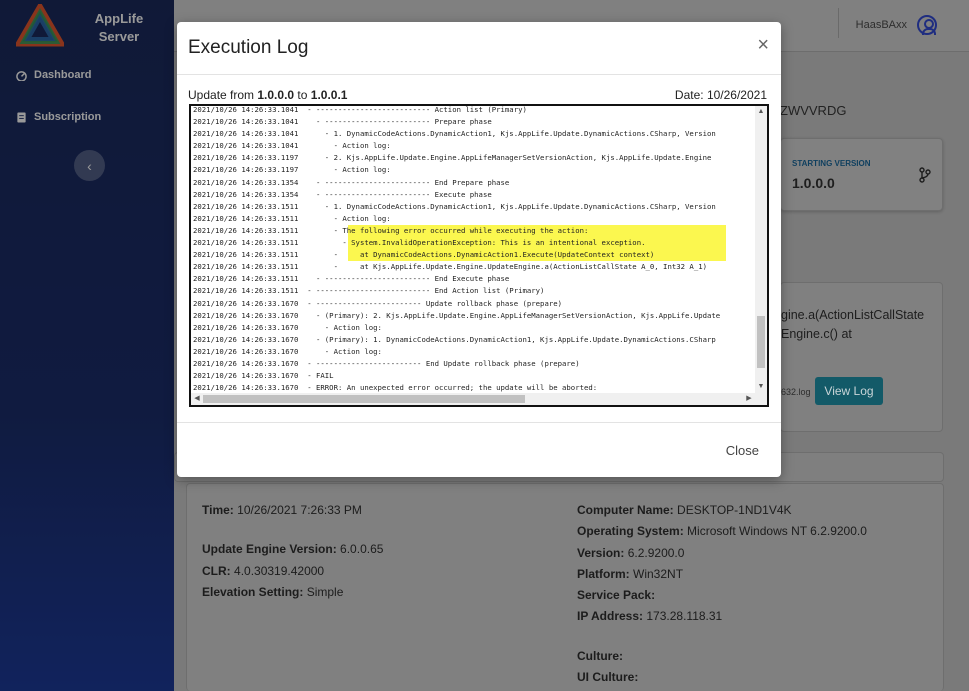 The width and height of the screenshot is (969, 691). What do you see at coordinates (479, 449) in the screenshot?
I see `modal-footer: Close` at bounding box center [479, 449].